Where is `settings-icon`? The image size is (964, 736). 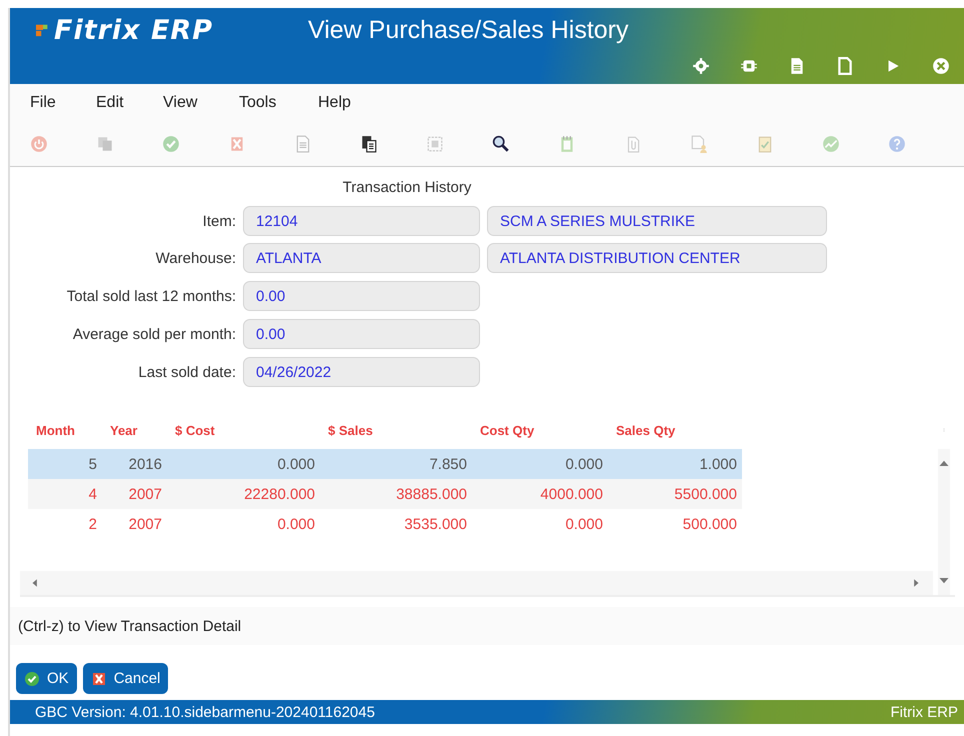 settings-icon is located at coordinates (701, 66).